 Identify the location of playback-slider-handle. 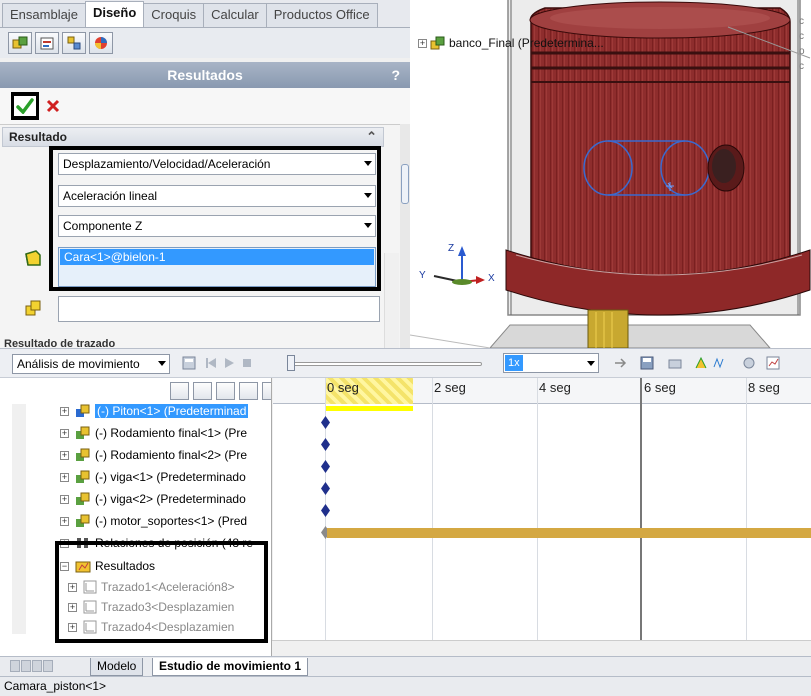
(291, 363).